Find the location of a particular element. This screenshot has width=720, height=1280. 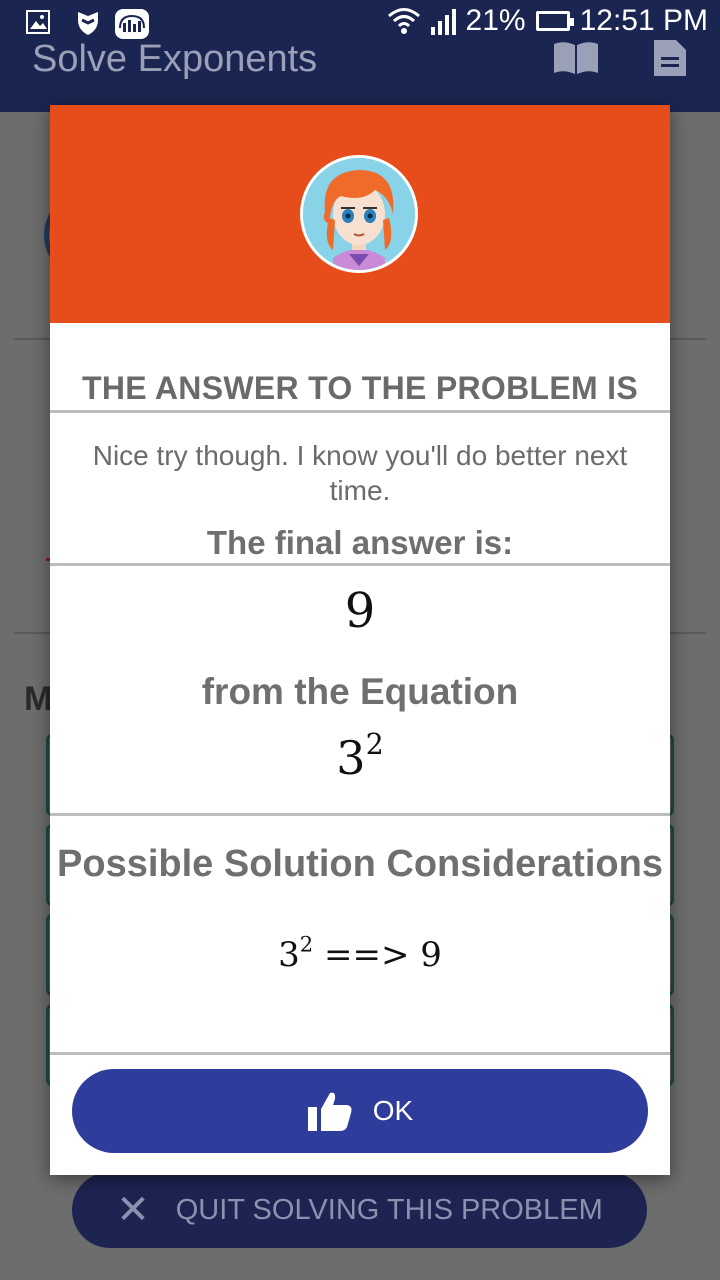

document-icon is located at coordinates (670, 58).